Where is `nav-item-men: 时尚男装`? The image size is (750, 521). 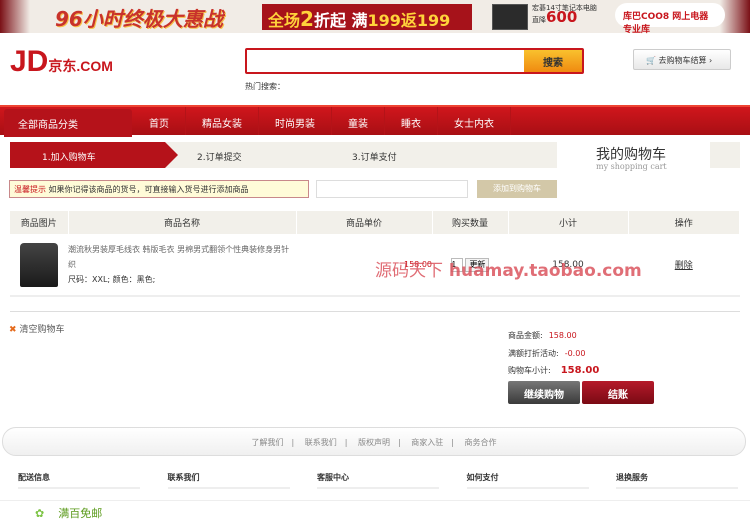
nav-item-men: 时尚男装 is located at coordinates (295, 121).